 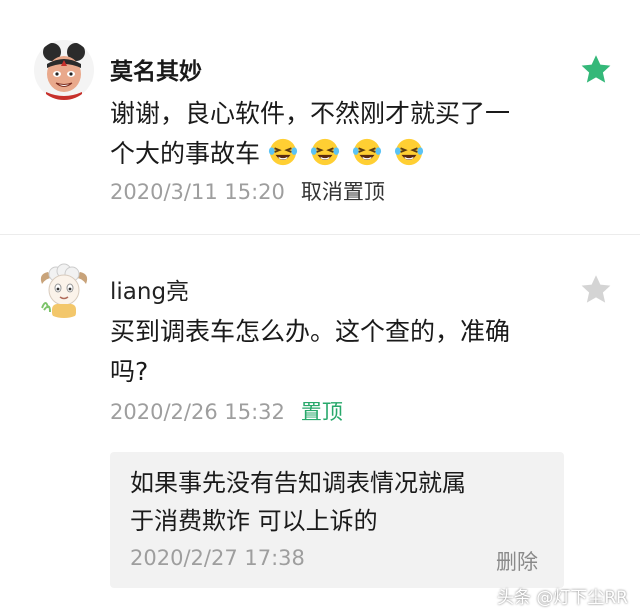 What do you see at coordinates (197, 192) in the screenshot?
I see `comment-timestamp: 2020/3/11 15:20` at bounding box center [197, 192].